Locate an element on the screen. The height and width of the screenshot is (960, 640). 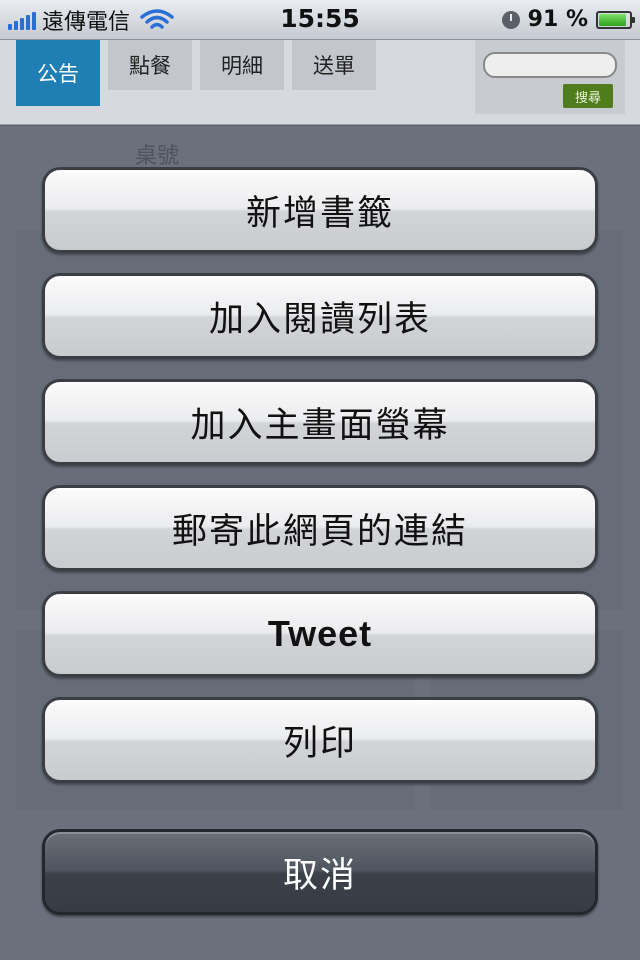
search-panel: 搜尋 is located at coordinates (550, 77).